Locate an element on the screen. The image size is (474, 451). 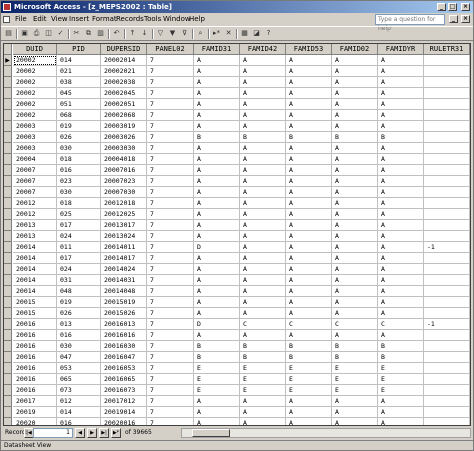
table-cell: 019 is located at coordinates (79, 302).